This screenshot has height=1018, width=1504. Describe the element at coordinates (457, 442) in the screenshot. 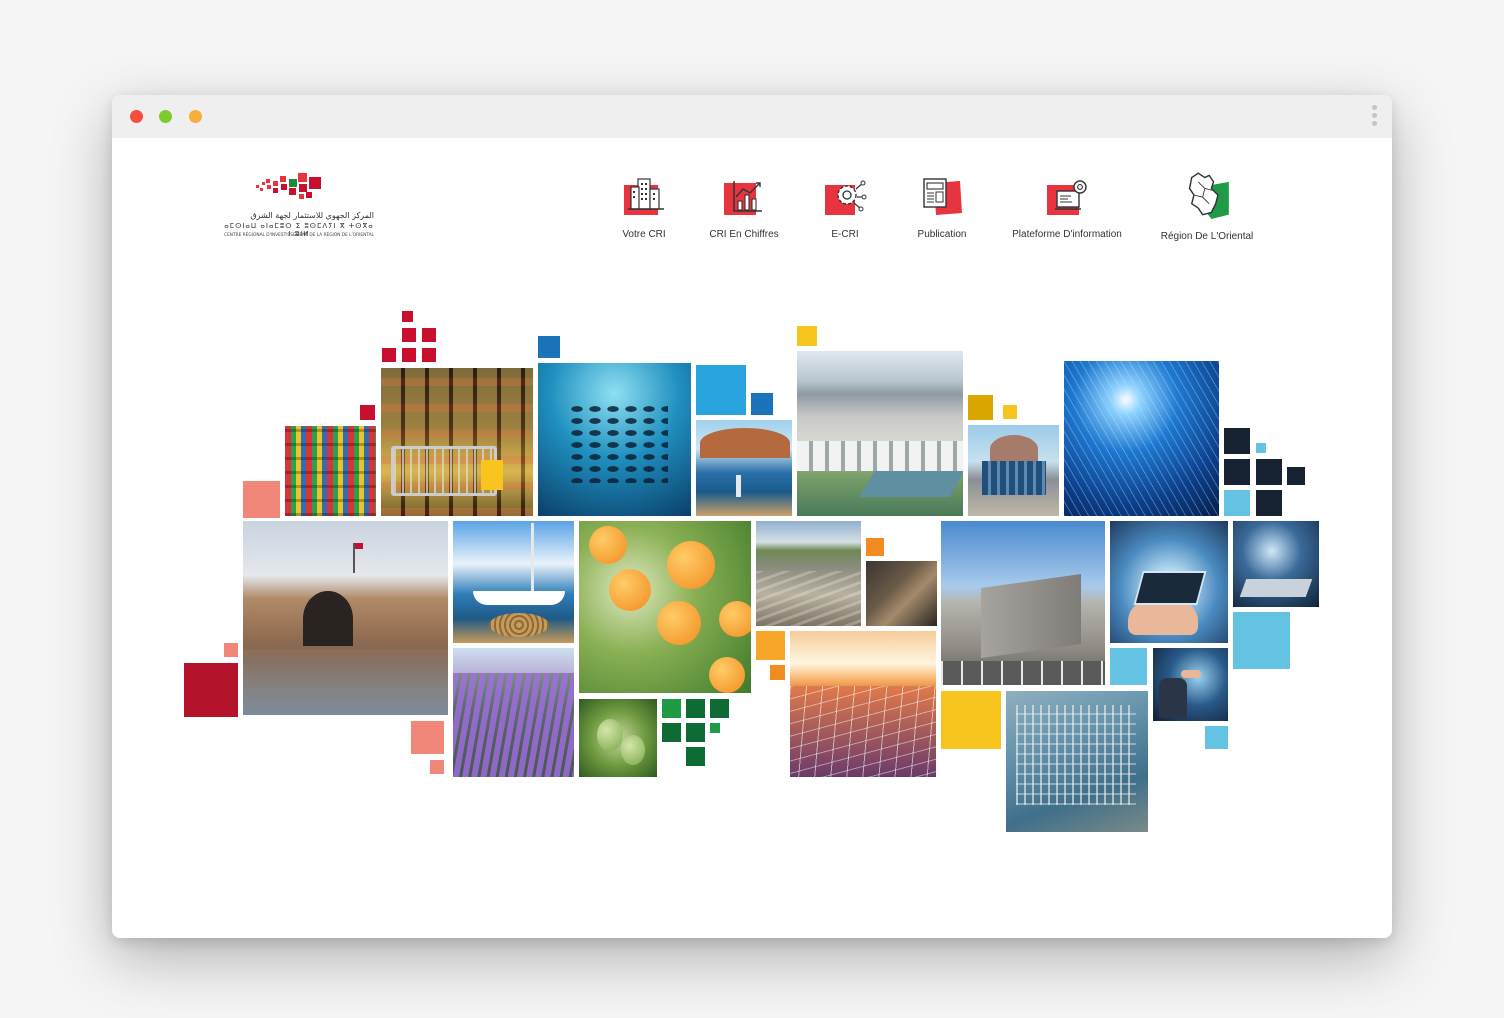

I see `supermarket-cart-photo` at that location.